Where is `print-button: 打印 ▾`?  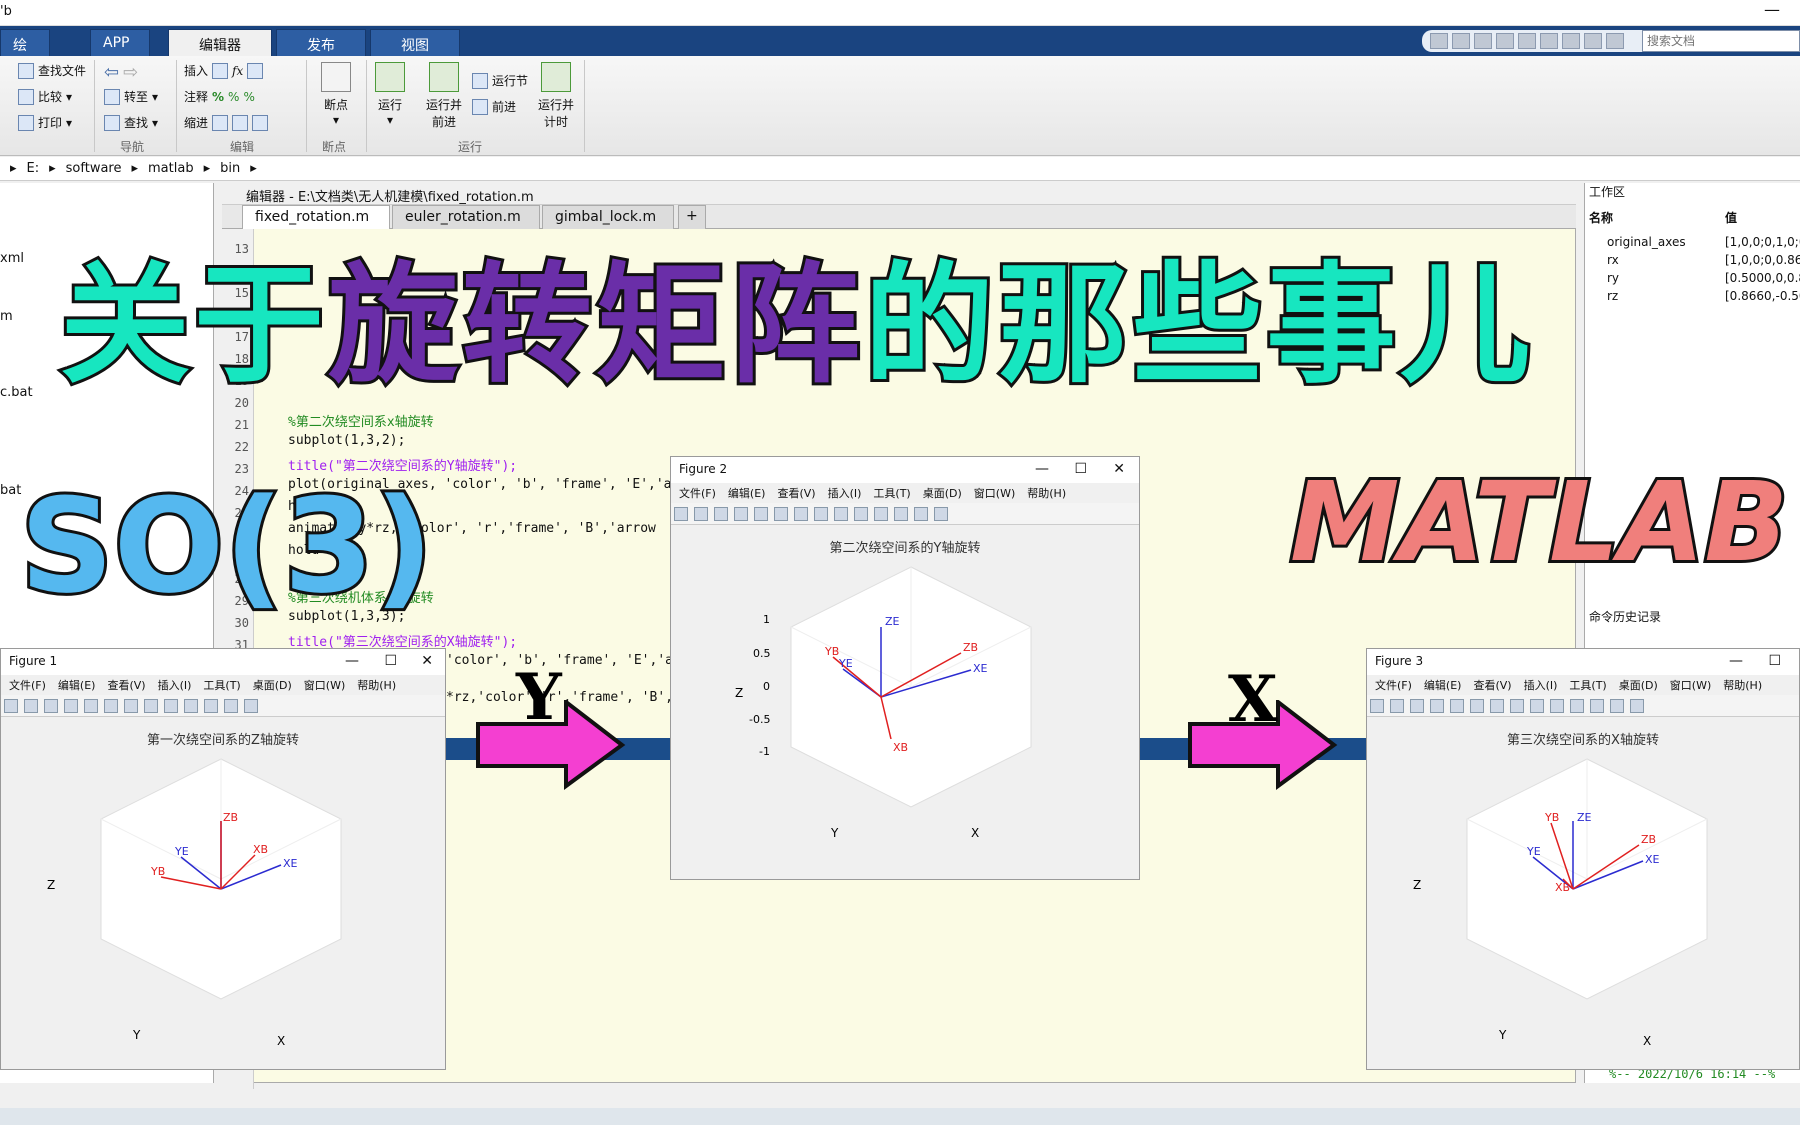 print-button: 打印 ▾ is located at coordinates (45, 122).